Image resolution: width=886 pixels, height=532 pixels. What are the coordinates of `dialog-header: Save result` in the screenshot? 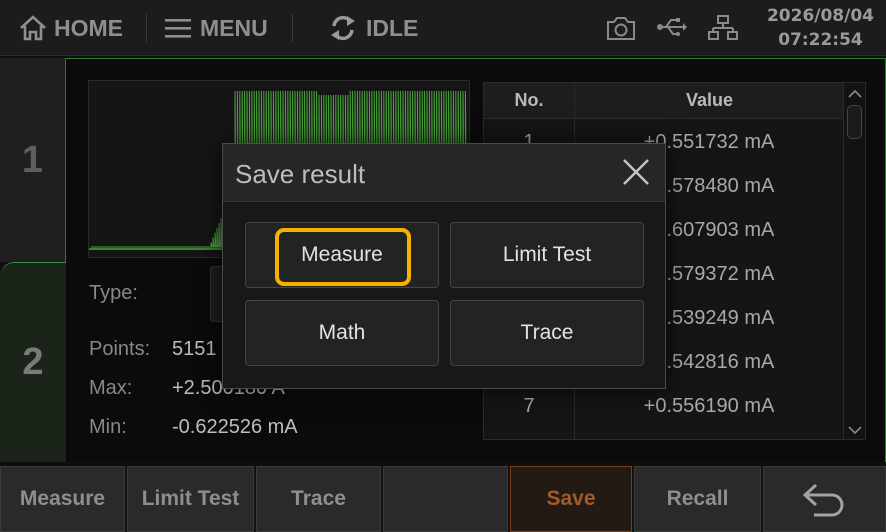 It's located at (444, 173).